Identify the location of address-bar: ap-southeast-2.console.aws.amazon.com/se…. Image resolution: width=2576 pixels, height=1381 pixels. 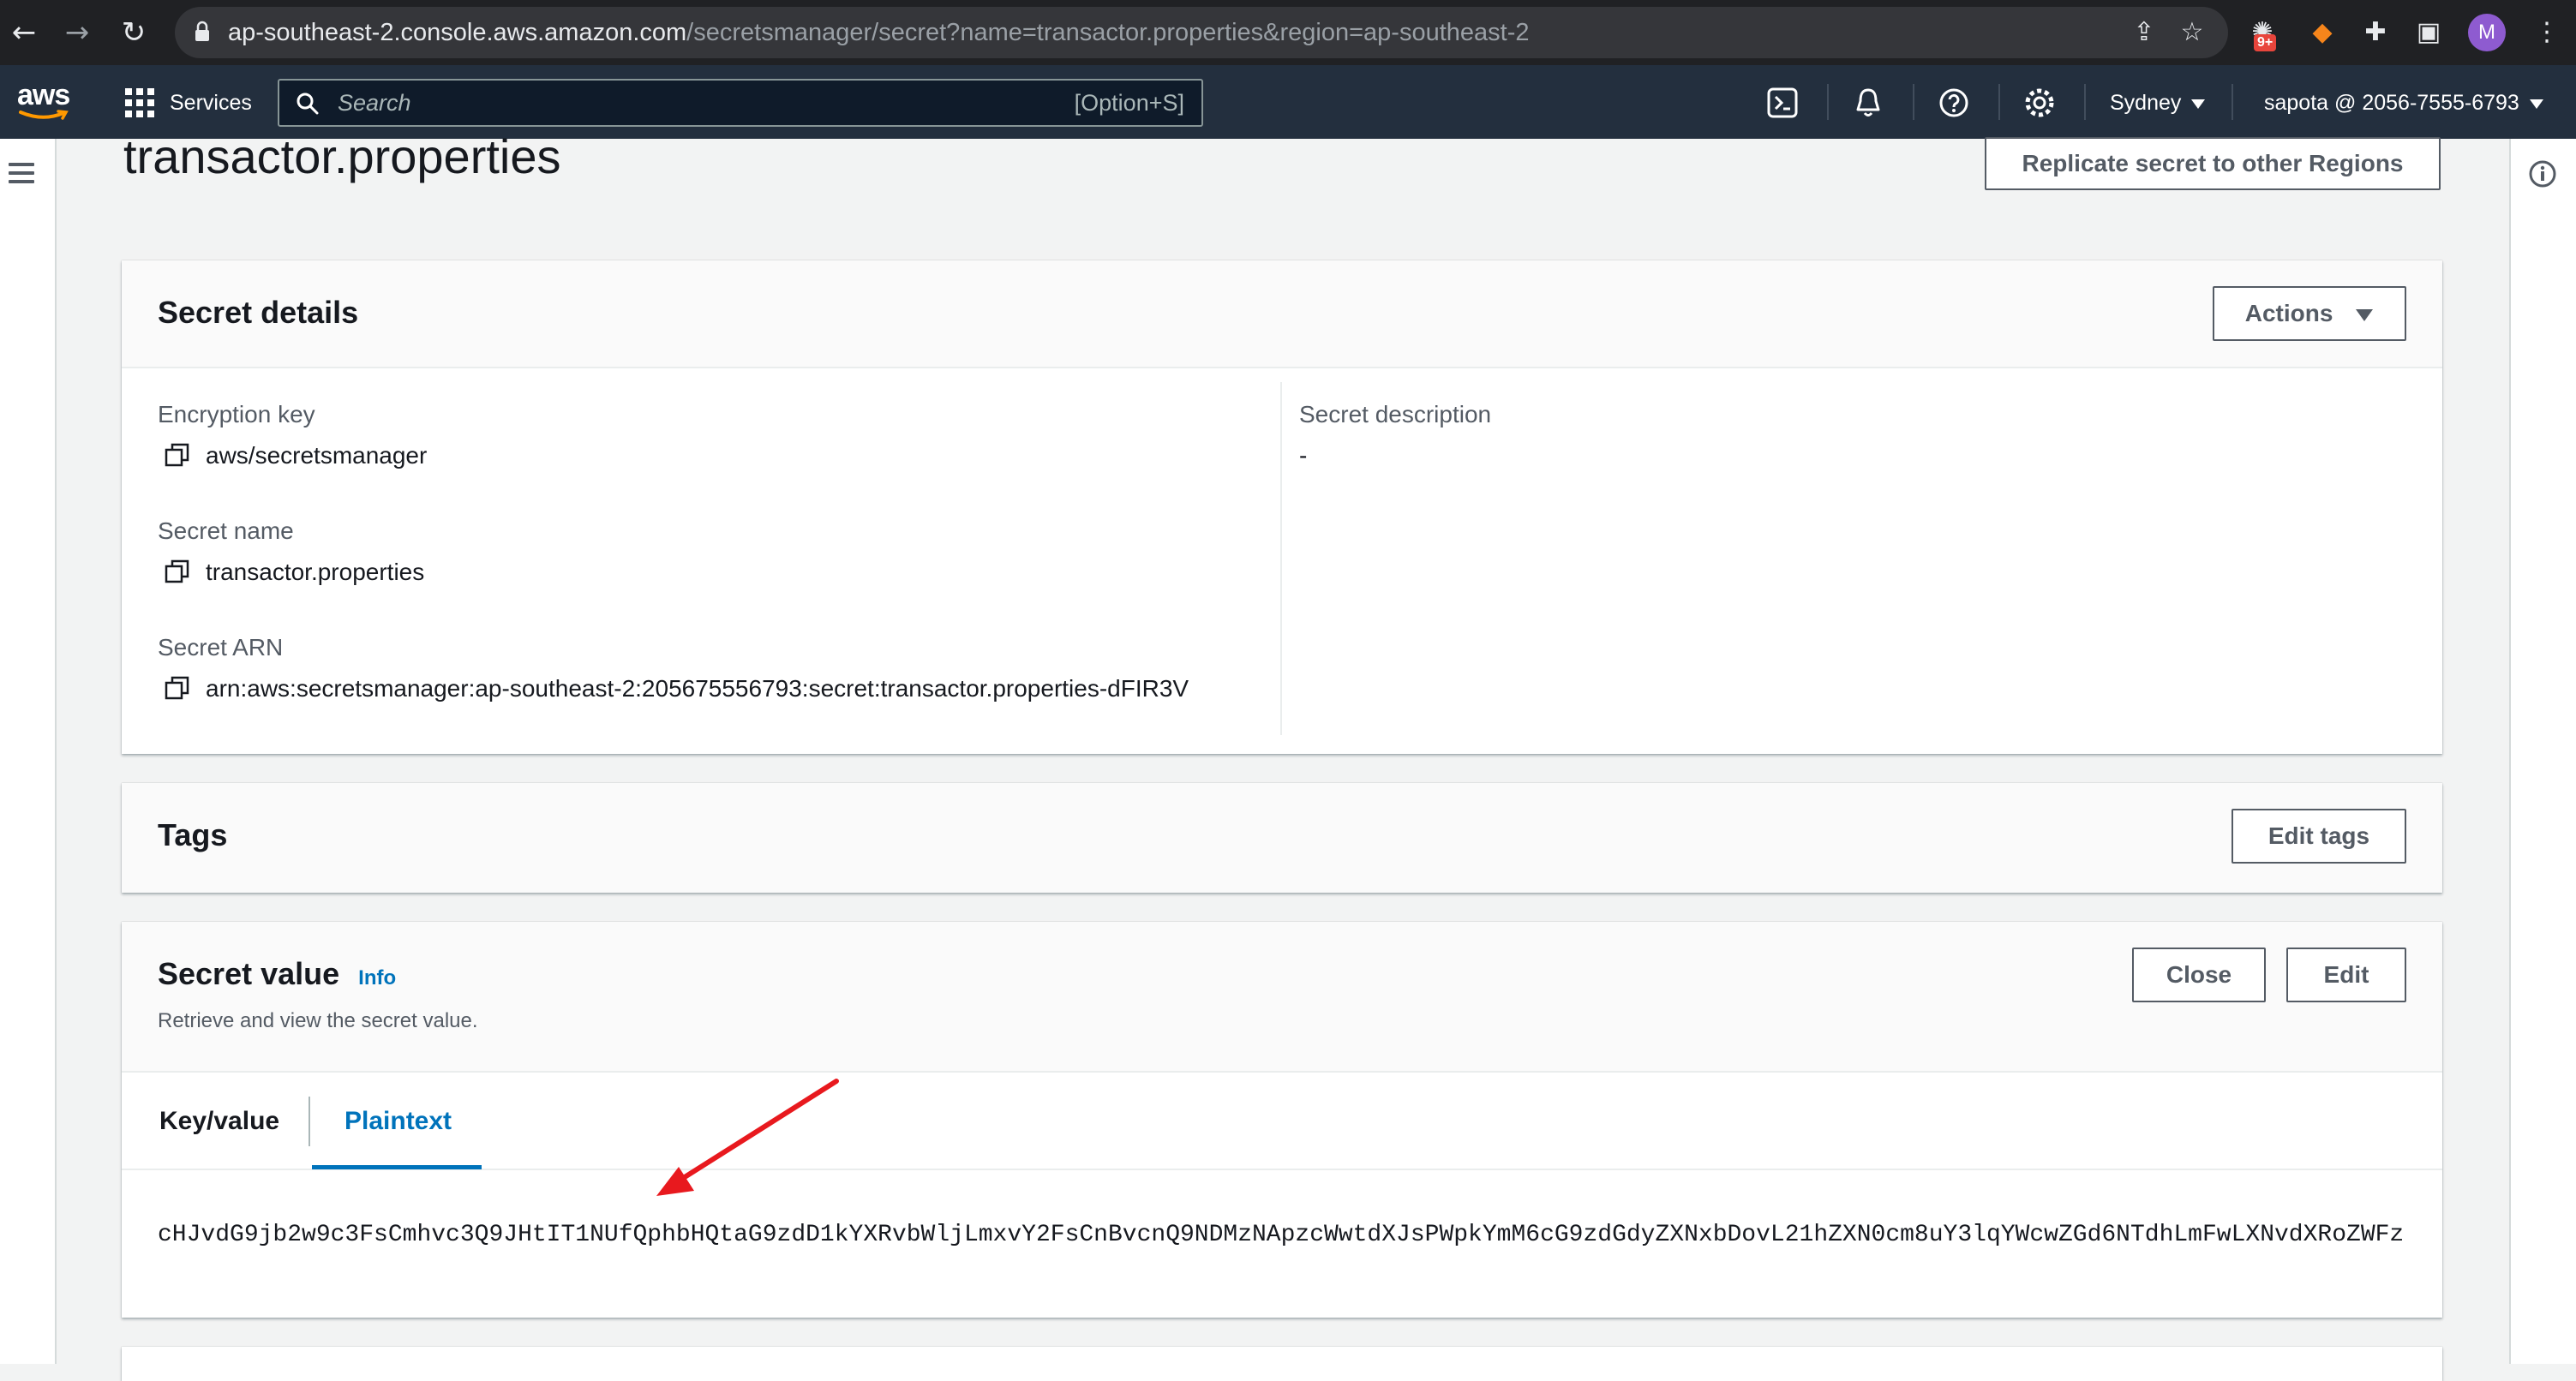
(1201, 32).